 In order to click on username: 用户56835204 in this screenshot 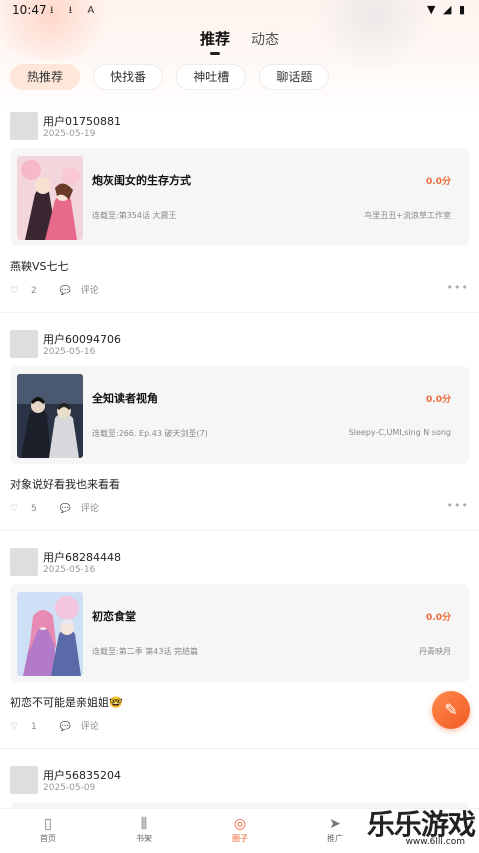, I will do `click(82, 775)`.